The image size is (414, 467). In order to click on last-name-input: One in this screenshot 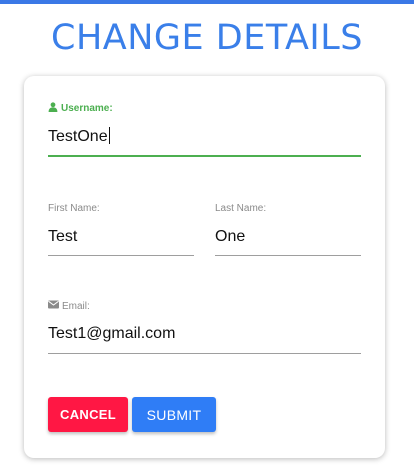, I will do `click(288, 237)`.